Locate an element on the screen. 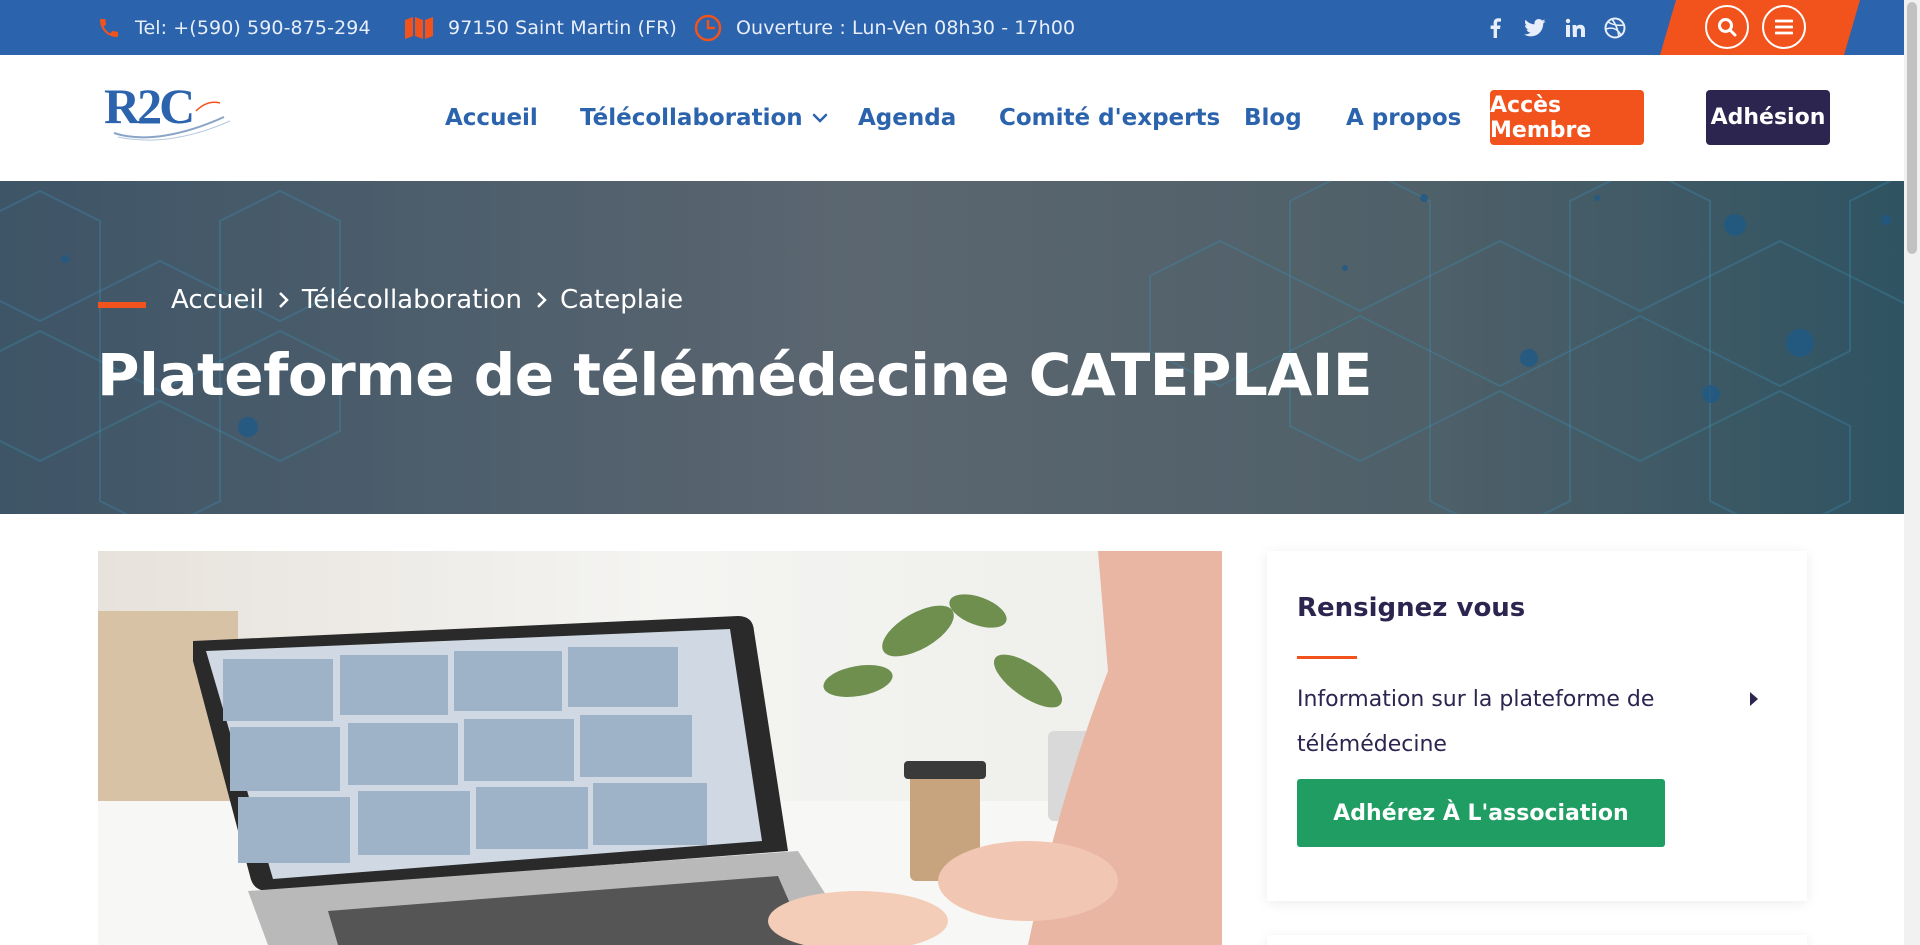 Image resolution: width=1920 pixels, height=945 pixels. card-title: Rensignez vous is located at coordinates (1411, 608).